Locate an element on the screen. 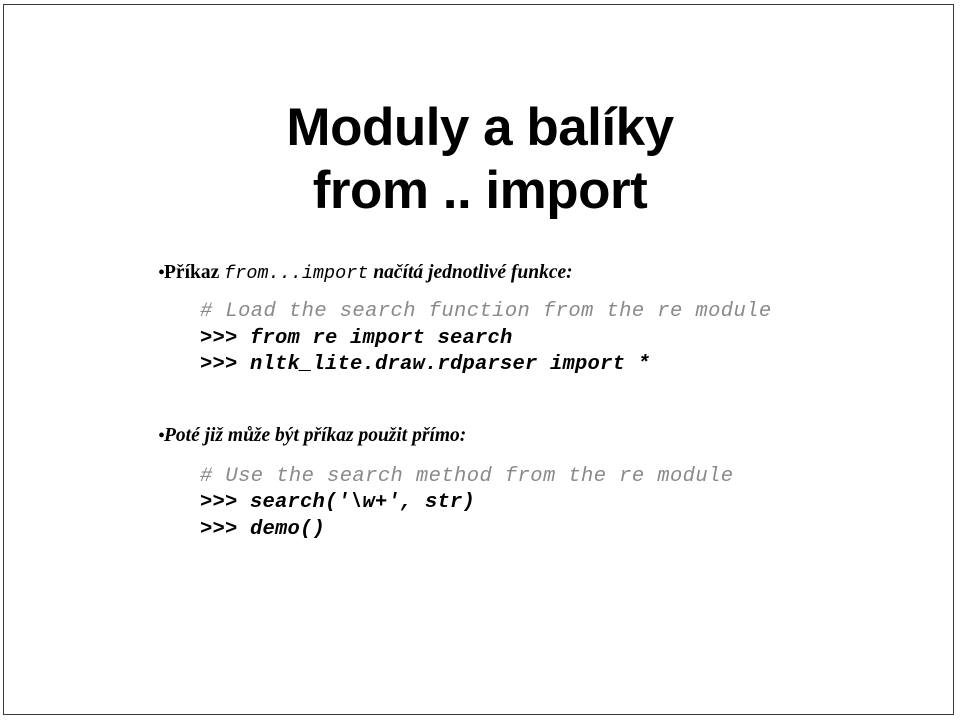 This screenshot has width=960, height=721. bullet-1-mono: from...import is located at coordinates (296, 273).